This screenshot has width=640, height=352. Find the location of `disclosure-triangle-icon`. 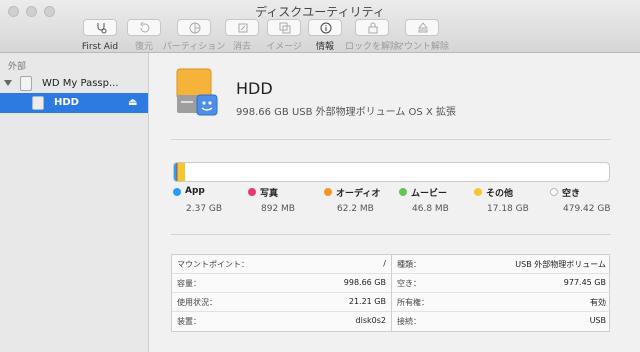

disclosure-triangle-icon is located at coordinates (8, 83).